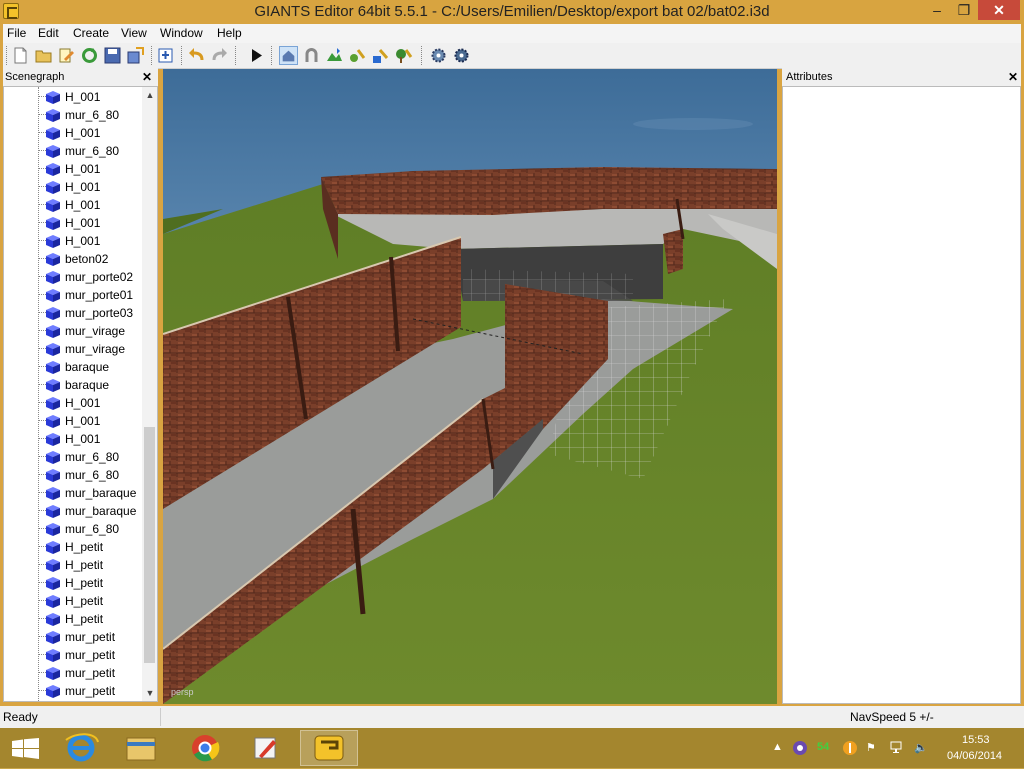 This screenshot has height=769, width=1024. I want to click on menu-edit: Edit, so click(48, 33).